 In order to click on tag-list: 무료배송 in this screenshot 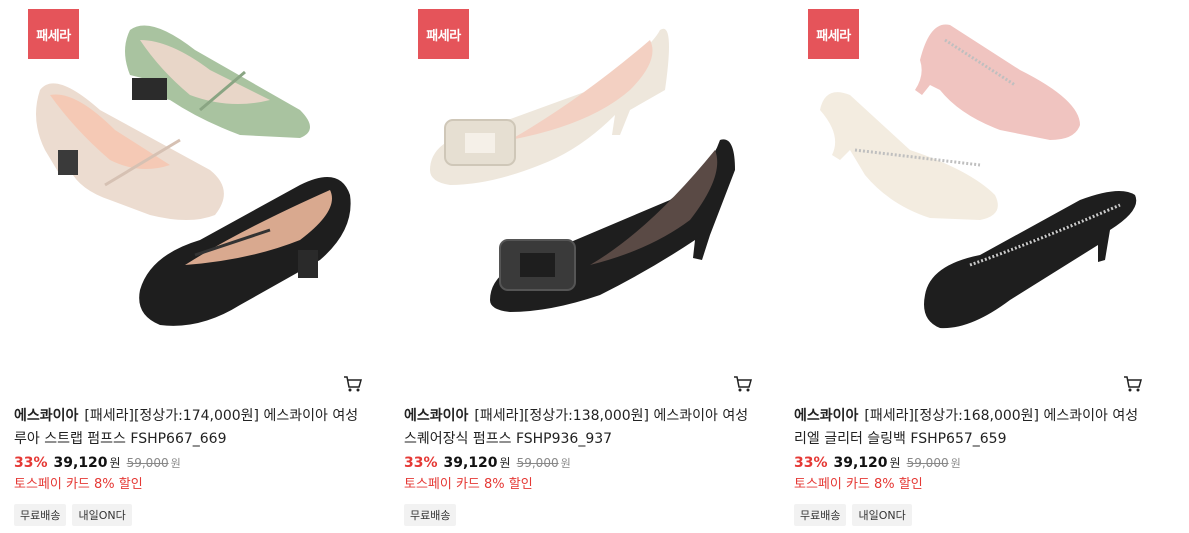, I will do `click(430, 515)`.